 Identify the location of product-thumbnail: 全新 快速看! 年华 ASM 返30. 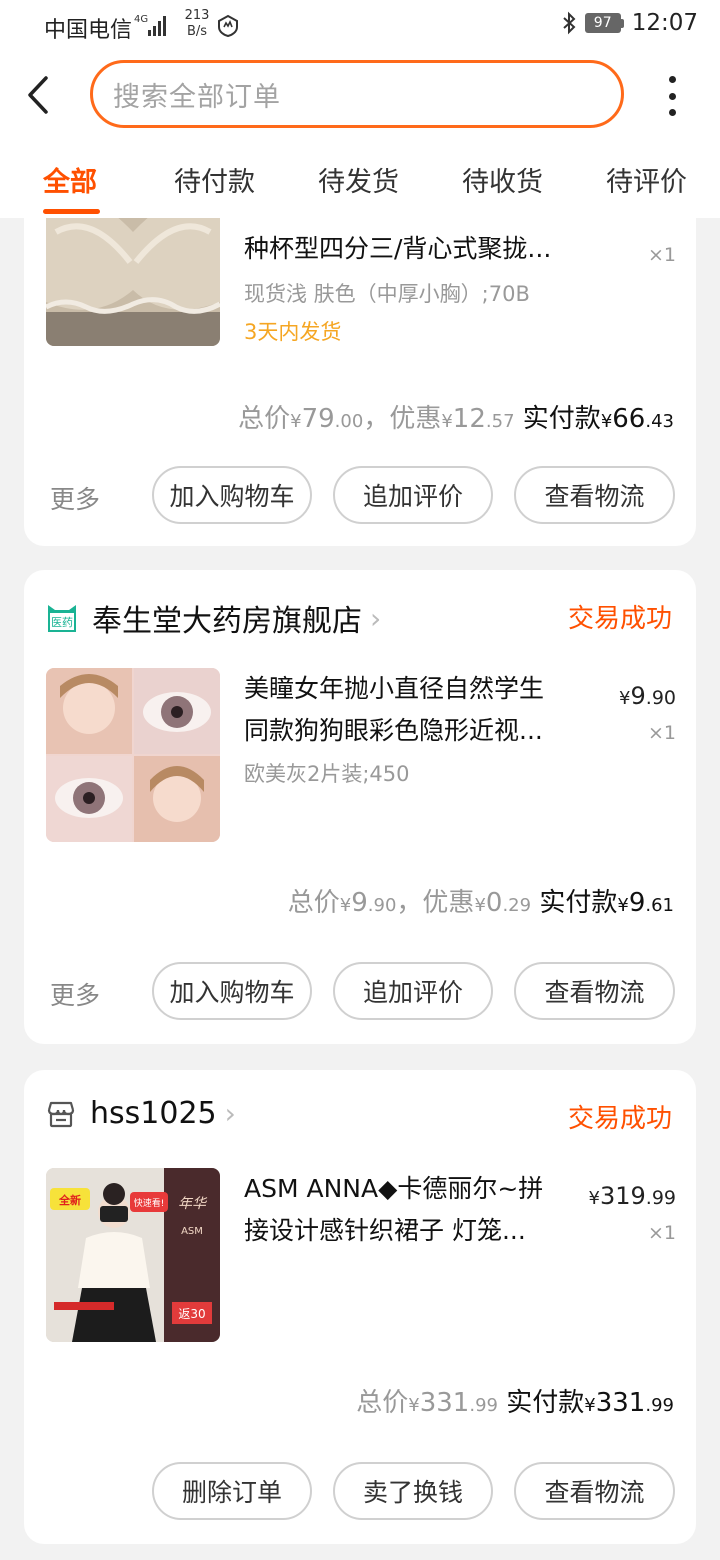
(133, 1255).